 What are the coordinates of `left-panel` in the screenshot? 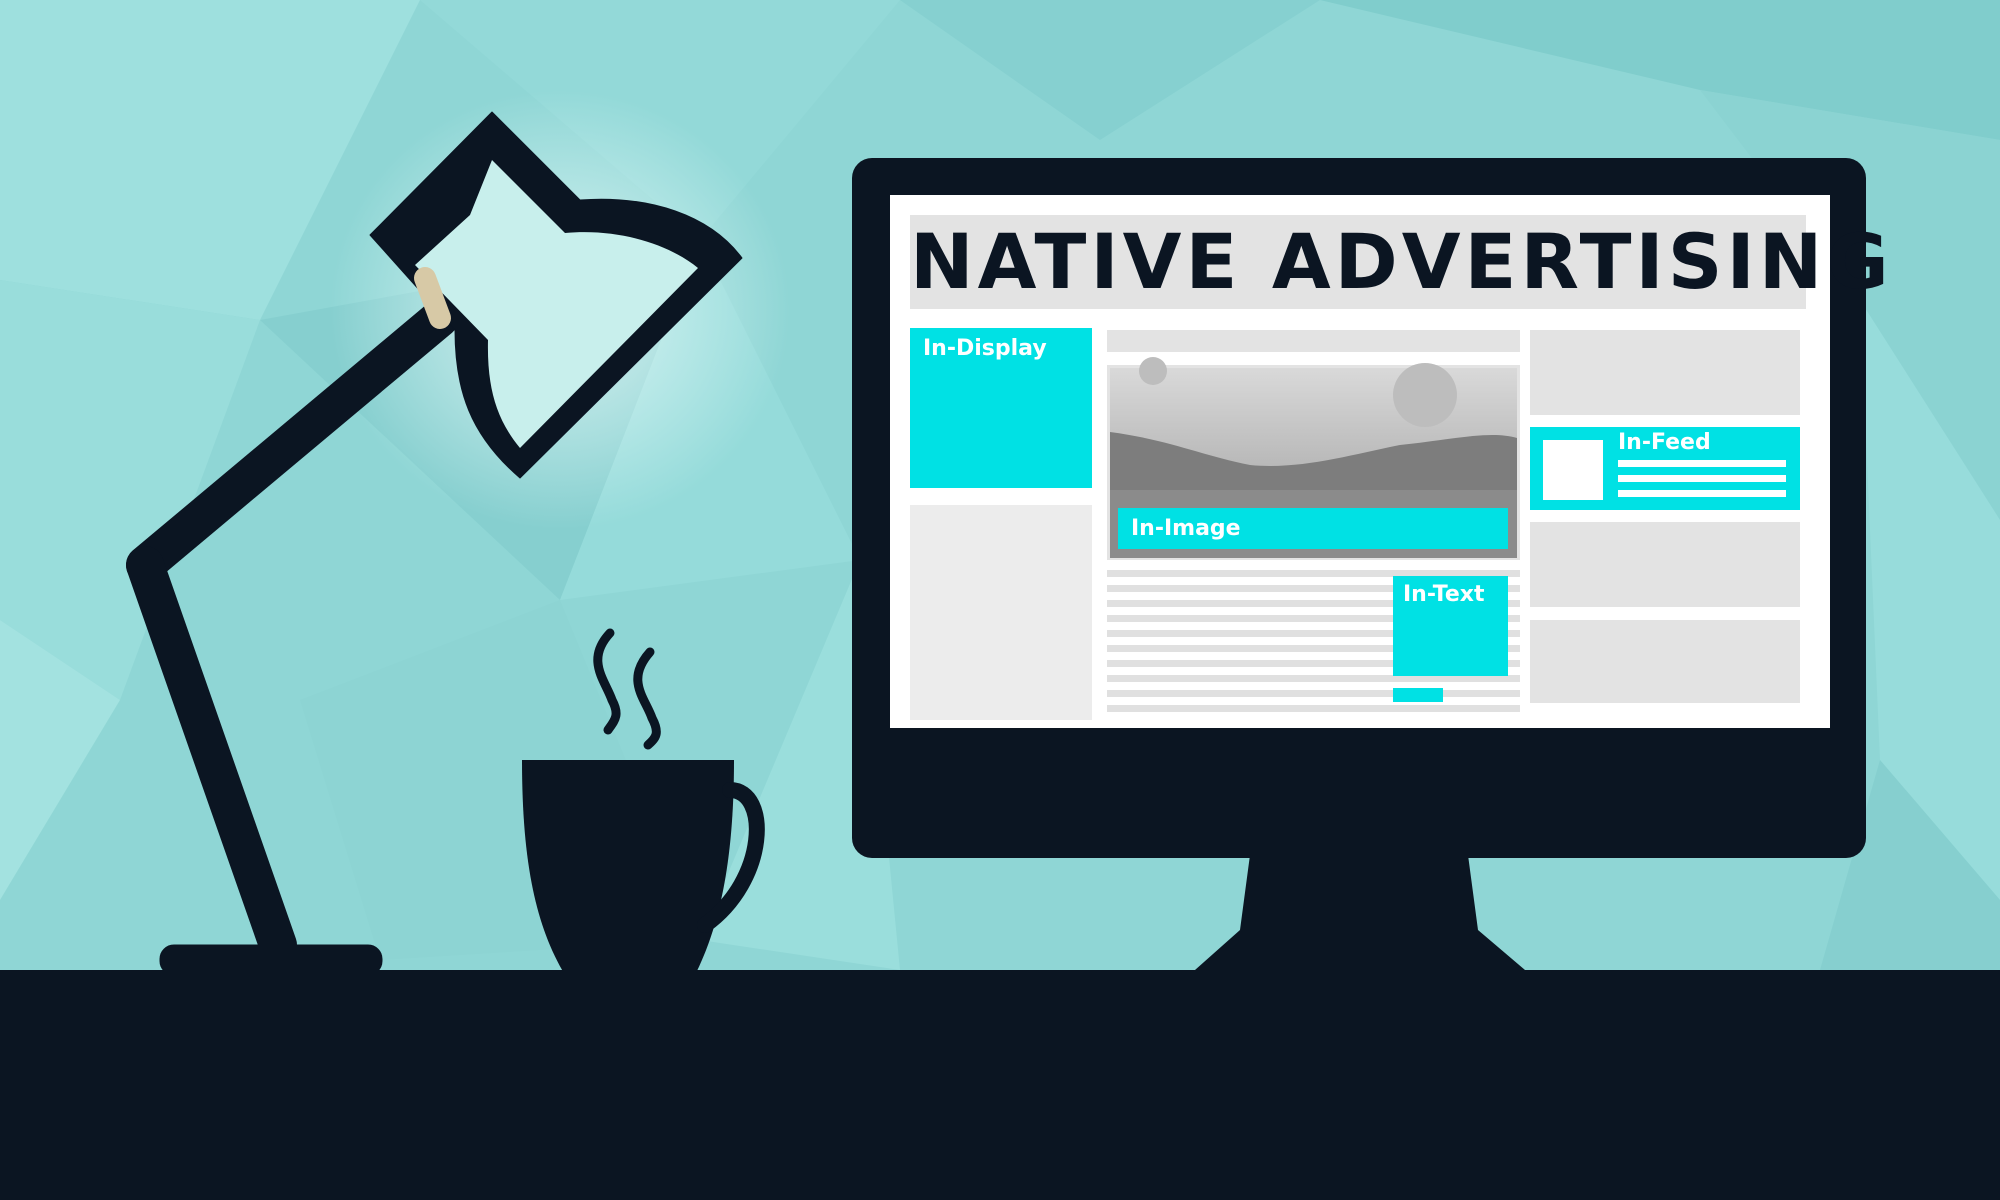 It's located at (1001, 612).